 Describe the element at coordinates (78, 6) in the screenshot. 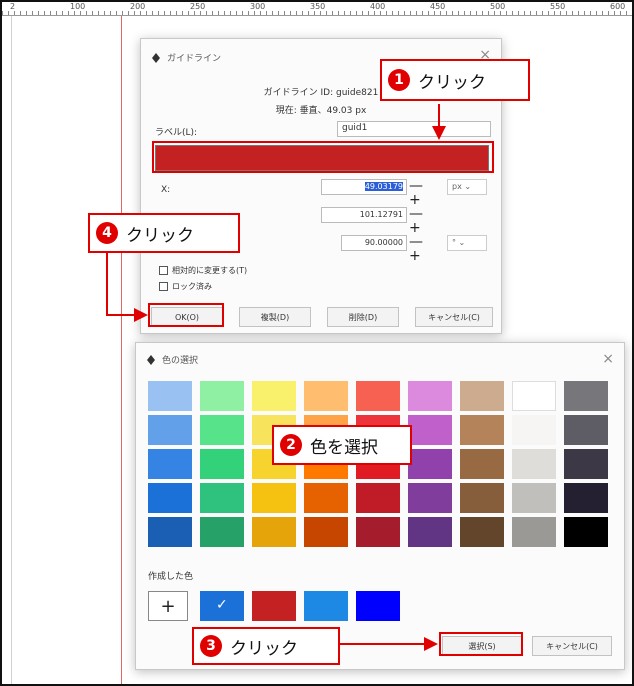

I see `ruler-tick-label: 100` at that location.